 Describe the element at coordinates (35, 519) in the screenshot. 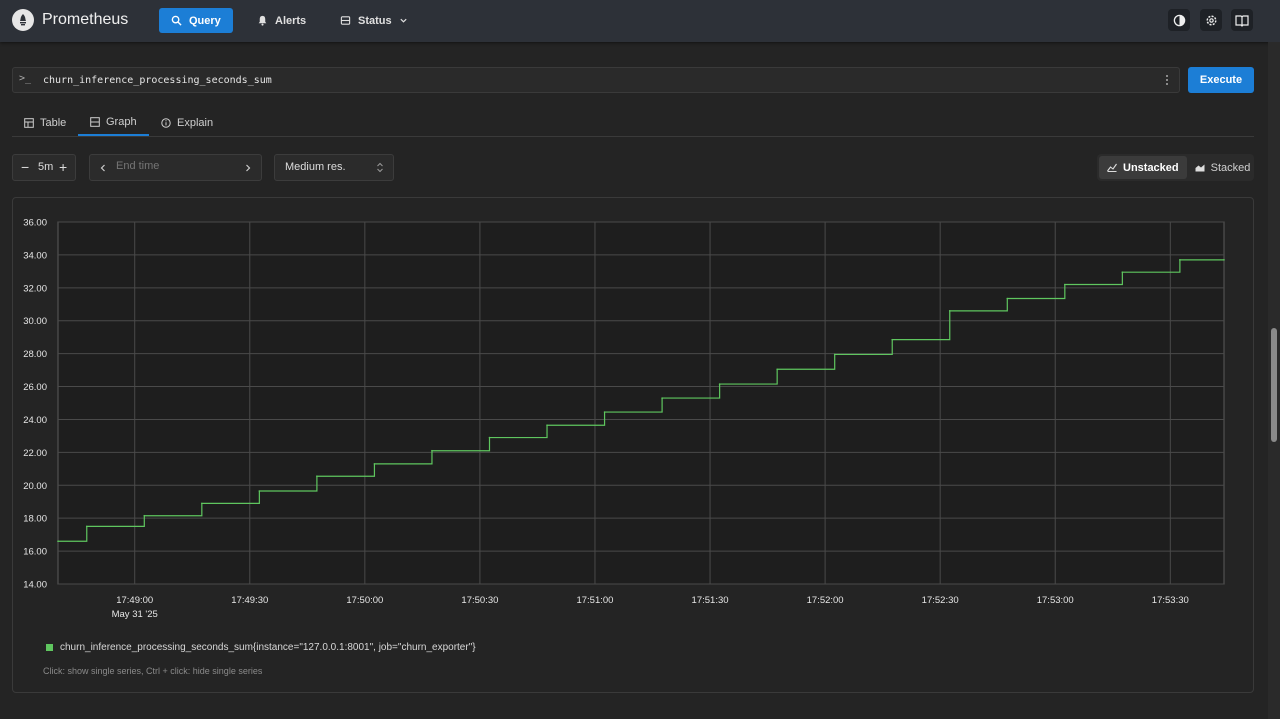

I see `y-tick-label: 18.00` at that location.